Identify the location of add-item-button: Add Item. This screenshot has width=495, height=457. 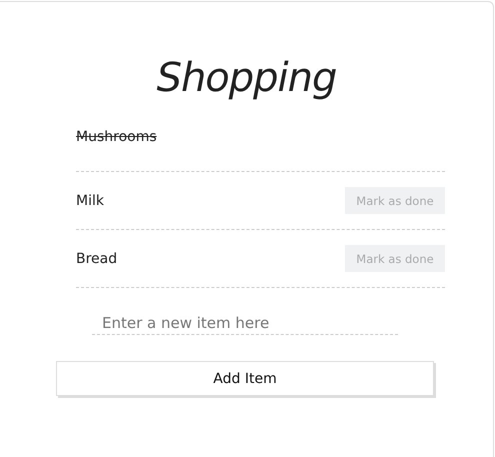
(245, 378).